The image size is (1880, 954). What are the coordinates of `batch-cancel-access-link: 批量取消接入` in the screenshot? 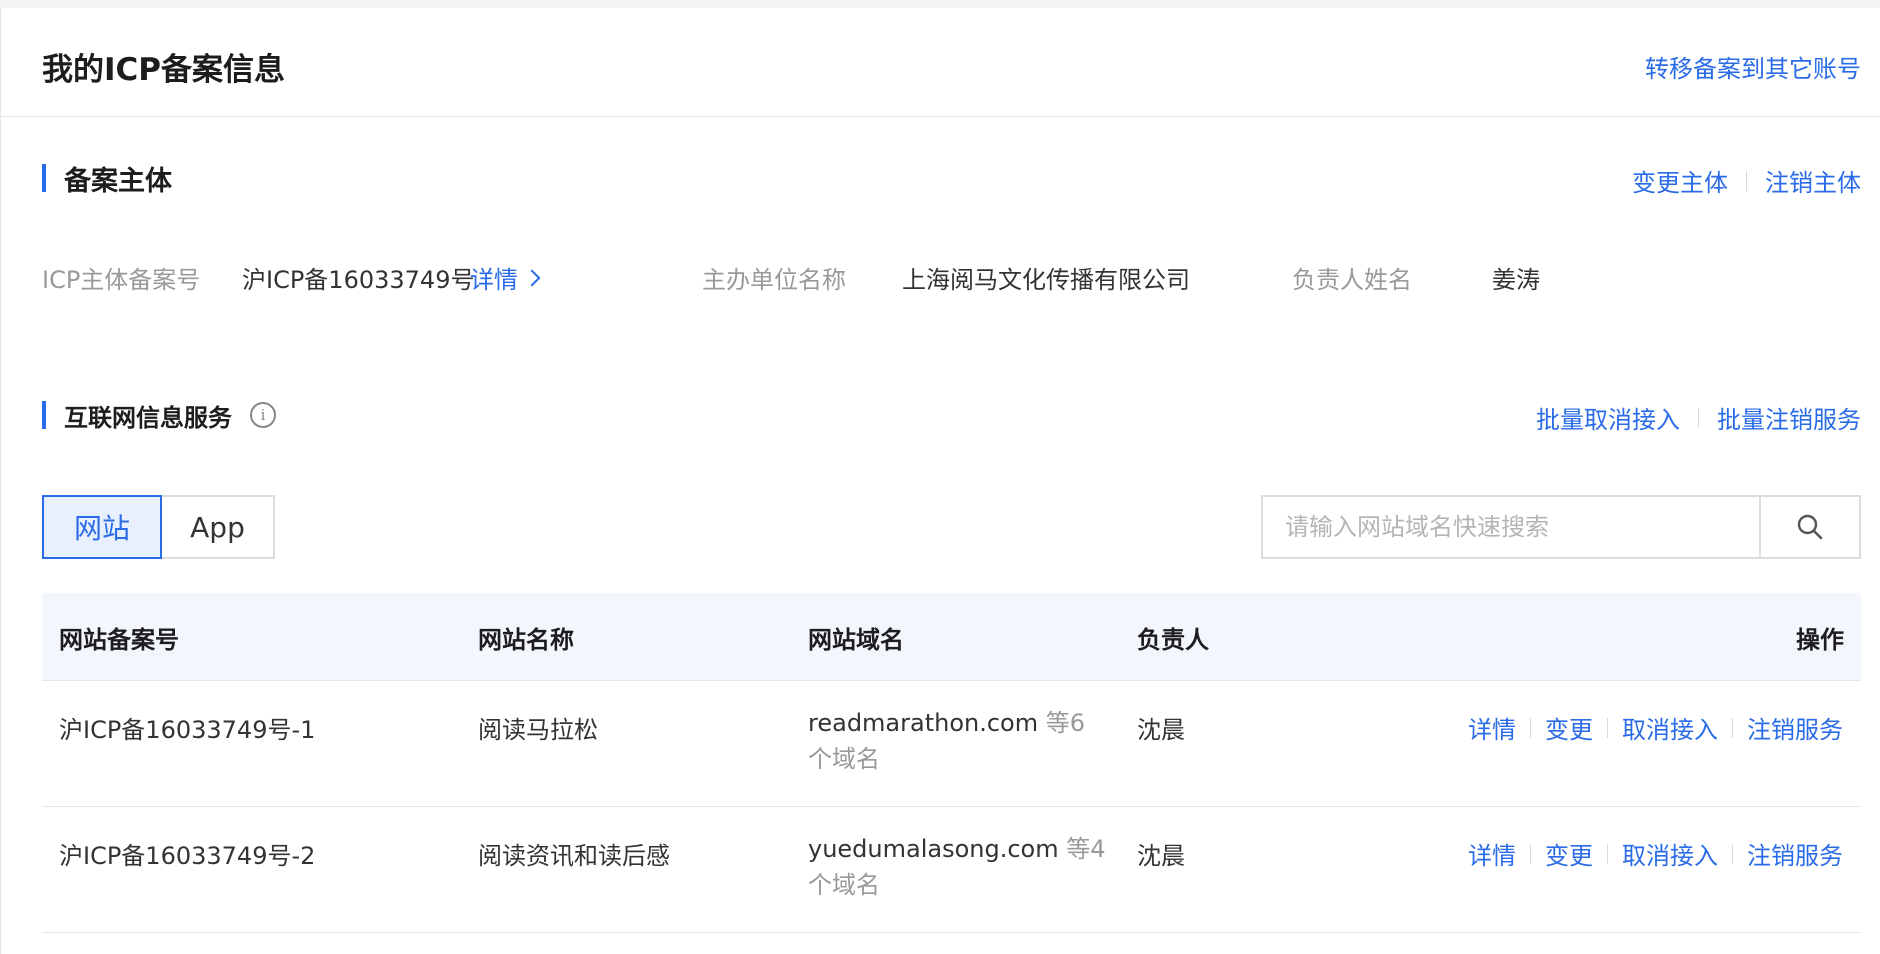 It's located at (1608, 417).